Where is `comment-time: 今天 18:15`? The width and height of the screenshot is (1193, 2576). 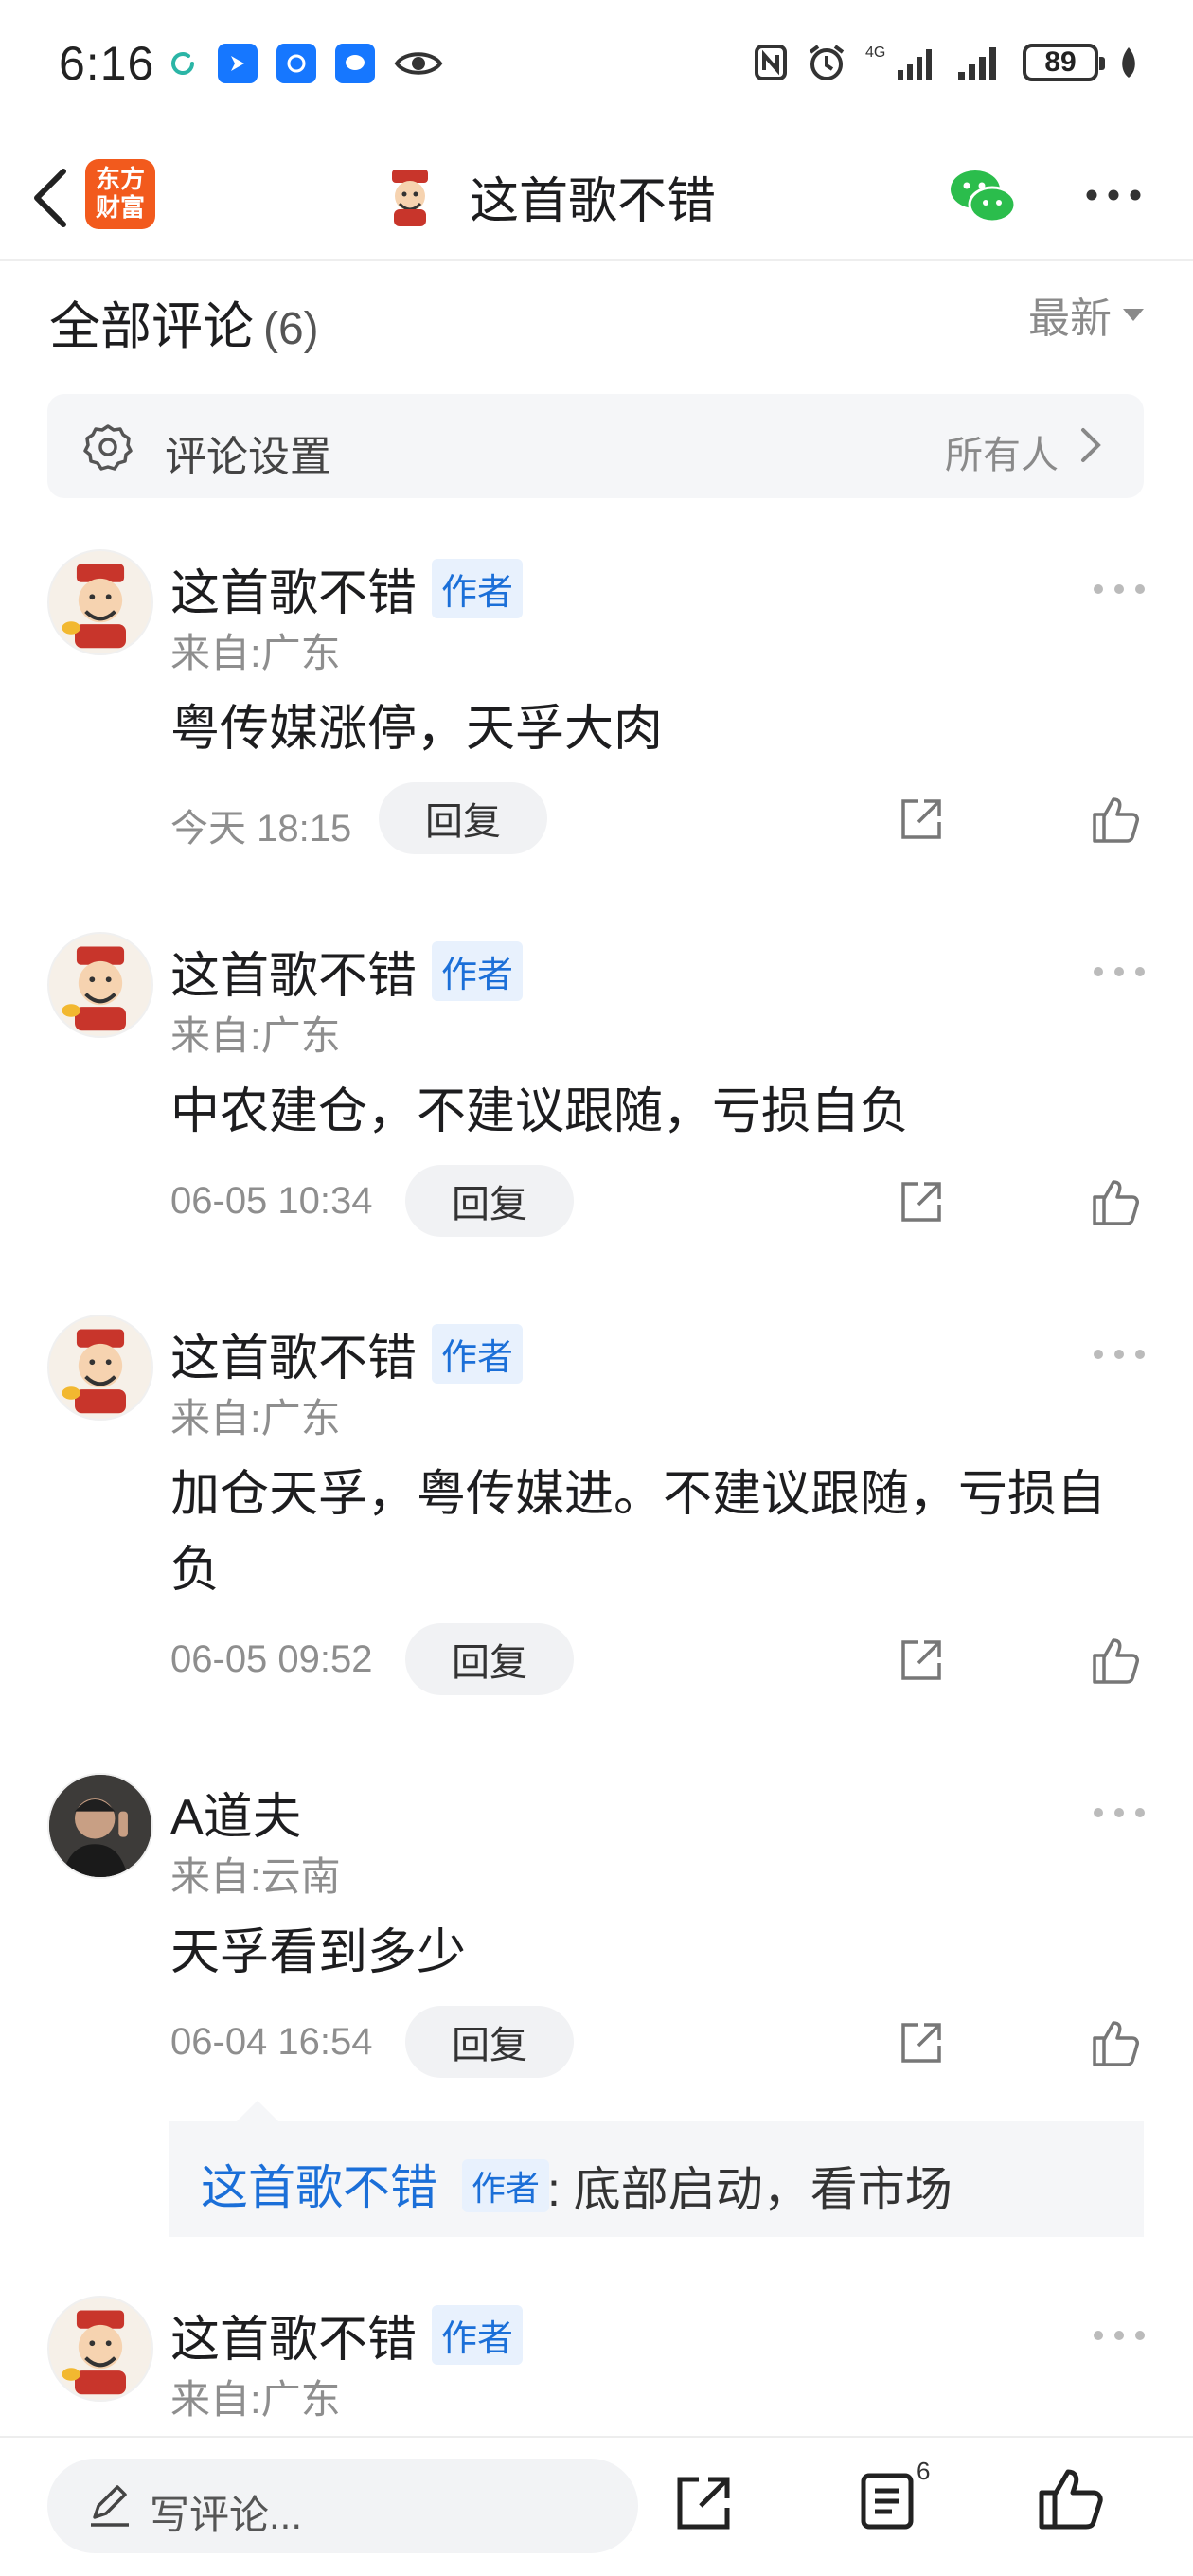
comment-time: 今天 18:15 is located at coordinates (261, 829).